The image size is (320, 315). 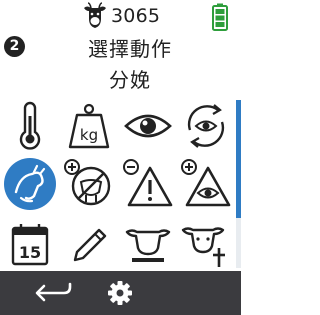 I want to click on cow-head-icon, so click(x=95, y=15).